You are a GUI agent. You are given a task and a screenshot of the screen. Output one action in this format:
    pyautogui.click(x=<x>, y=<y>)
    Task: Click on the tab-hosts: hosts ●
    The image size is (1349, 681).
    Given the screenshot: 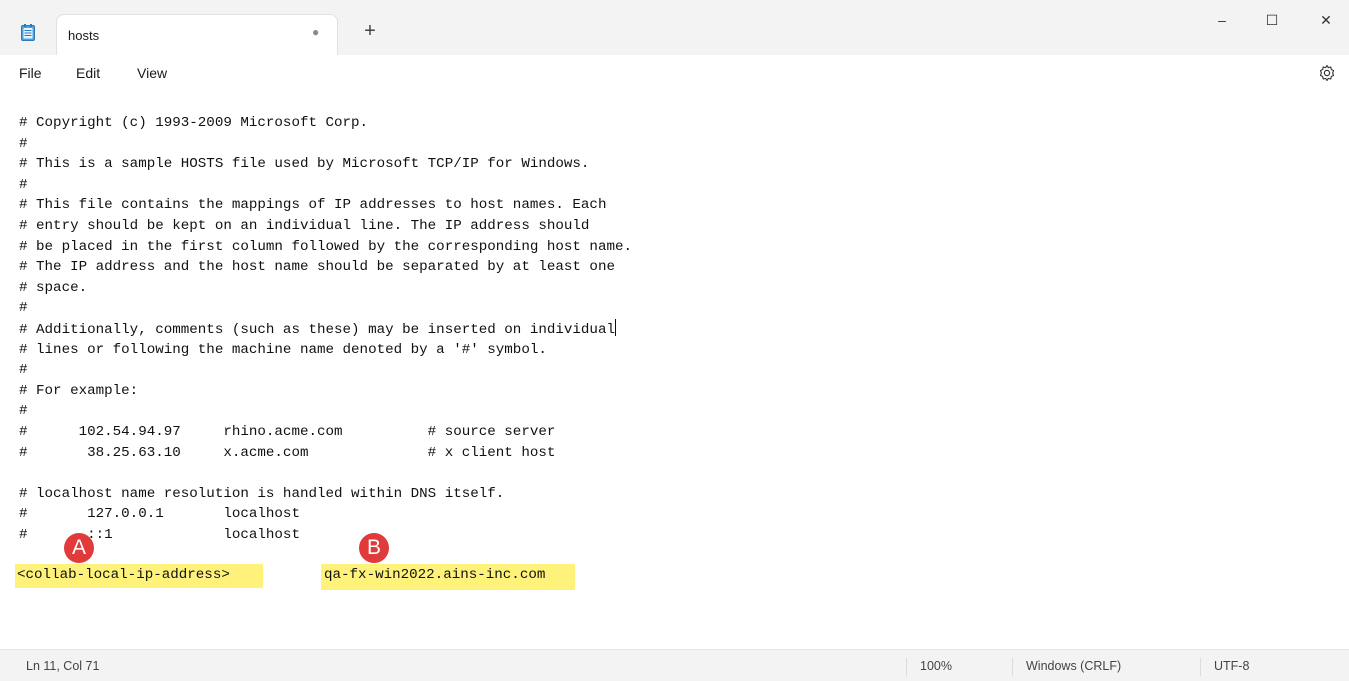 What is the action you would take?
    pyautogui.click(x=197, y=34)
    